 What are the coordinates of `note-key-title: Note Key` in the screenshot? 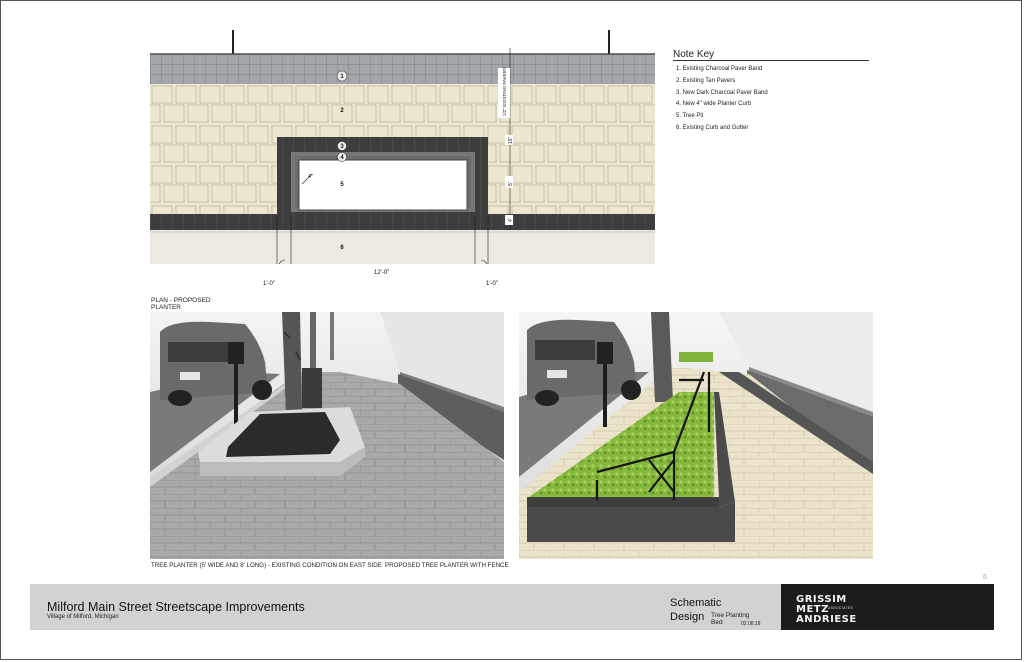 It's located at (694, 54).